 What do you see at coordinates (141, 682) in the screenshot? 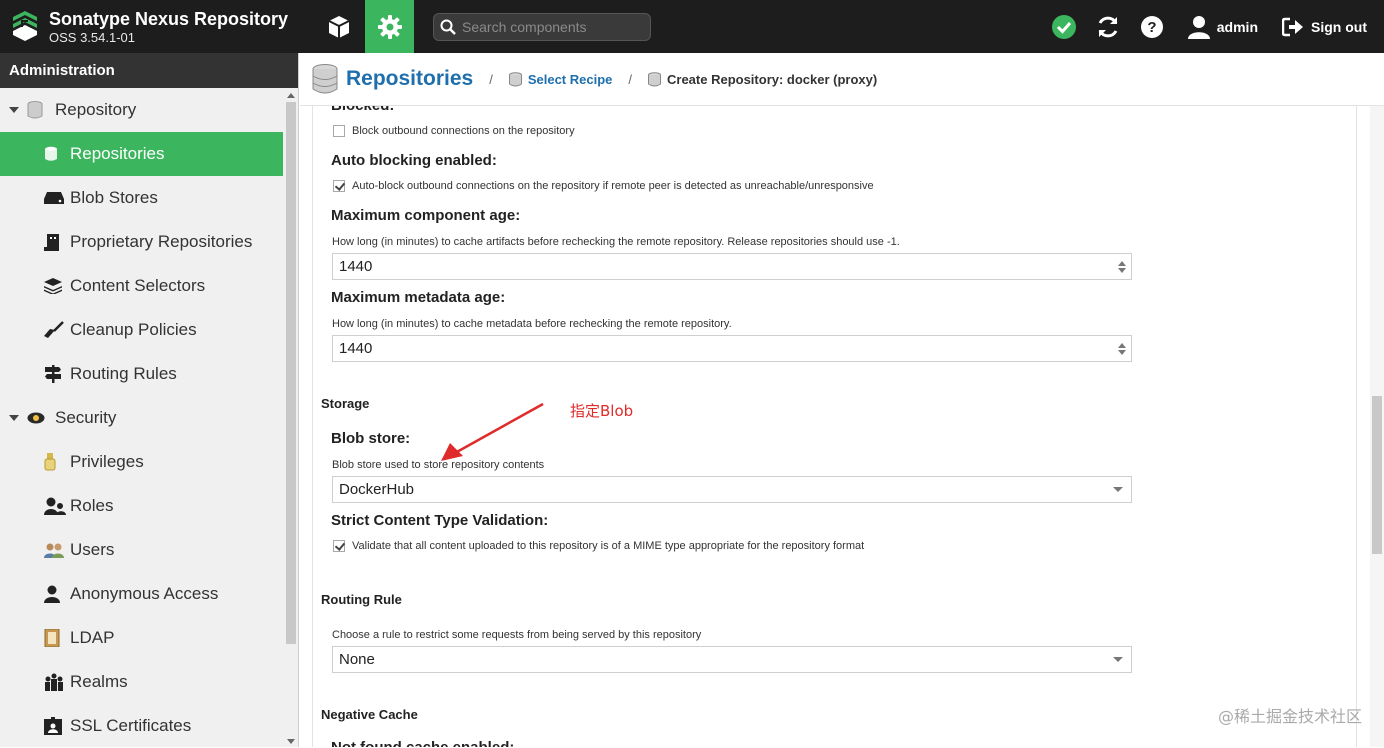
I see `sidebar-item-realms: Realms` at bounding box center [141, 682].